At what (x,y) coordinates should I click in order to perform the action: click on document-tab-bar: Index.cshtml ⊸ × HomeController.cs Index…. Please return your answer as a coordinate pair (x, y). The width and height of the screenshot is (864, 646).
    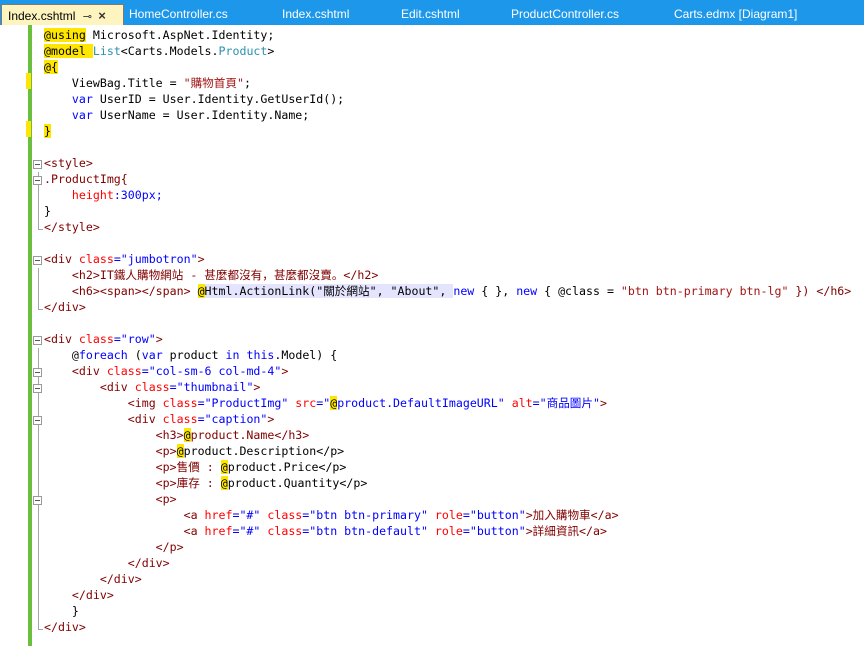
    Looking at the image, I should click on (432, 12).